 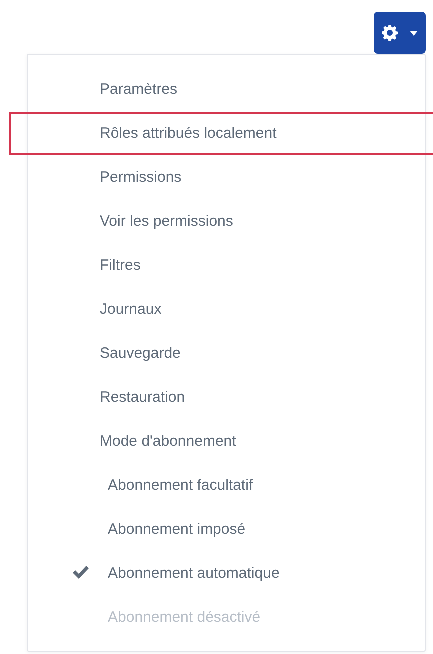 I want to click on menu-item: Restauration, so click(x=143, y=397).